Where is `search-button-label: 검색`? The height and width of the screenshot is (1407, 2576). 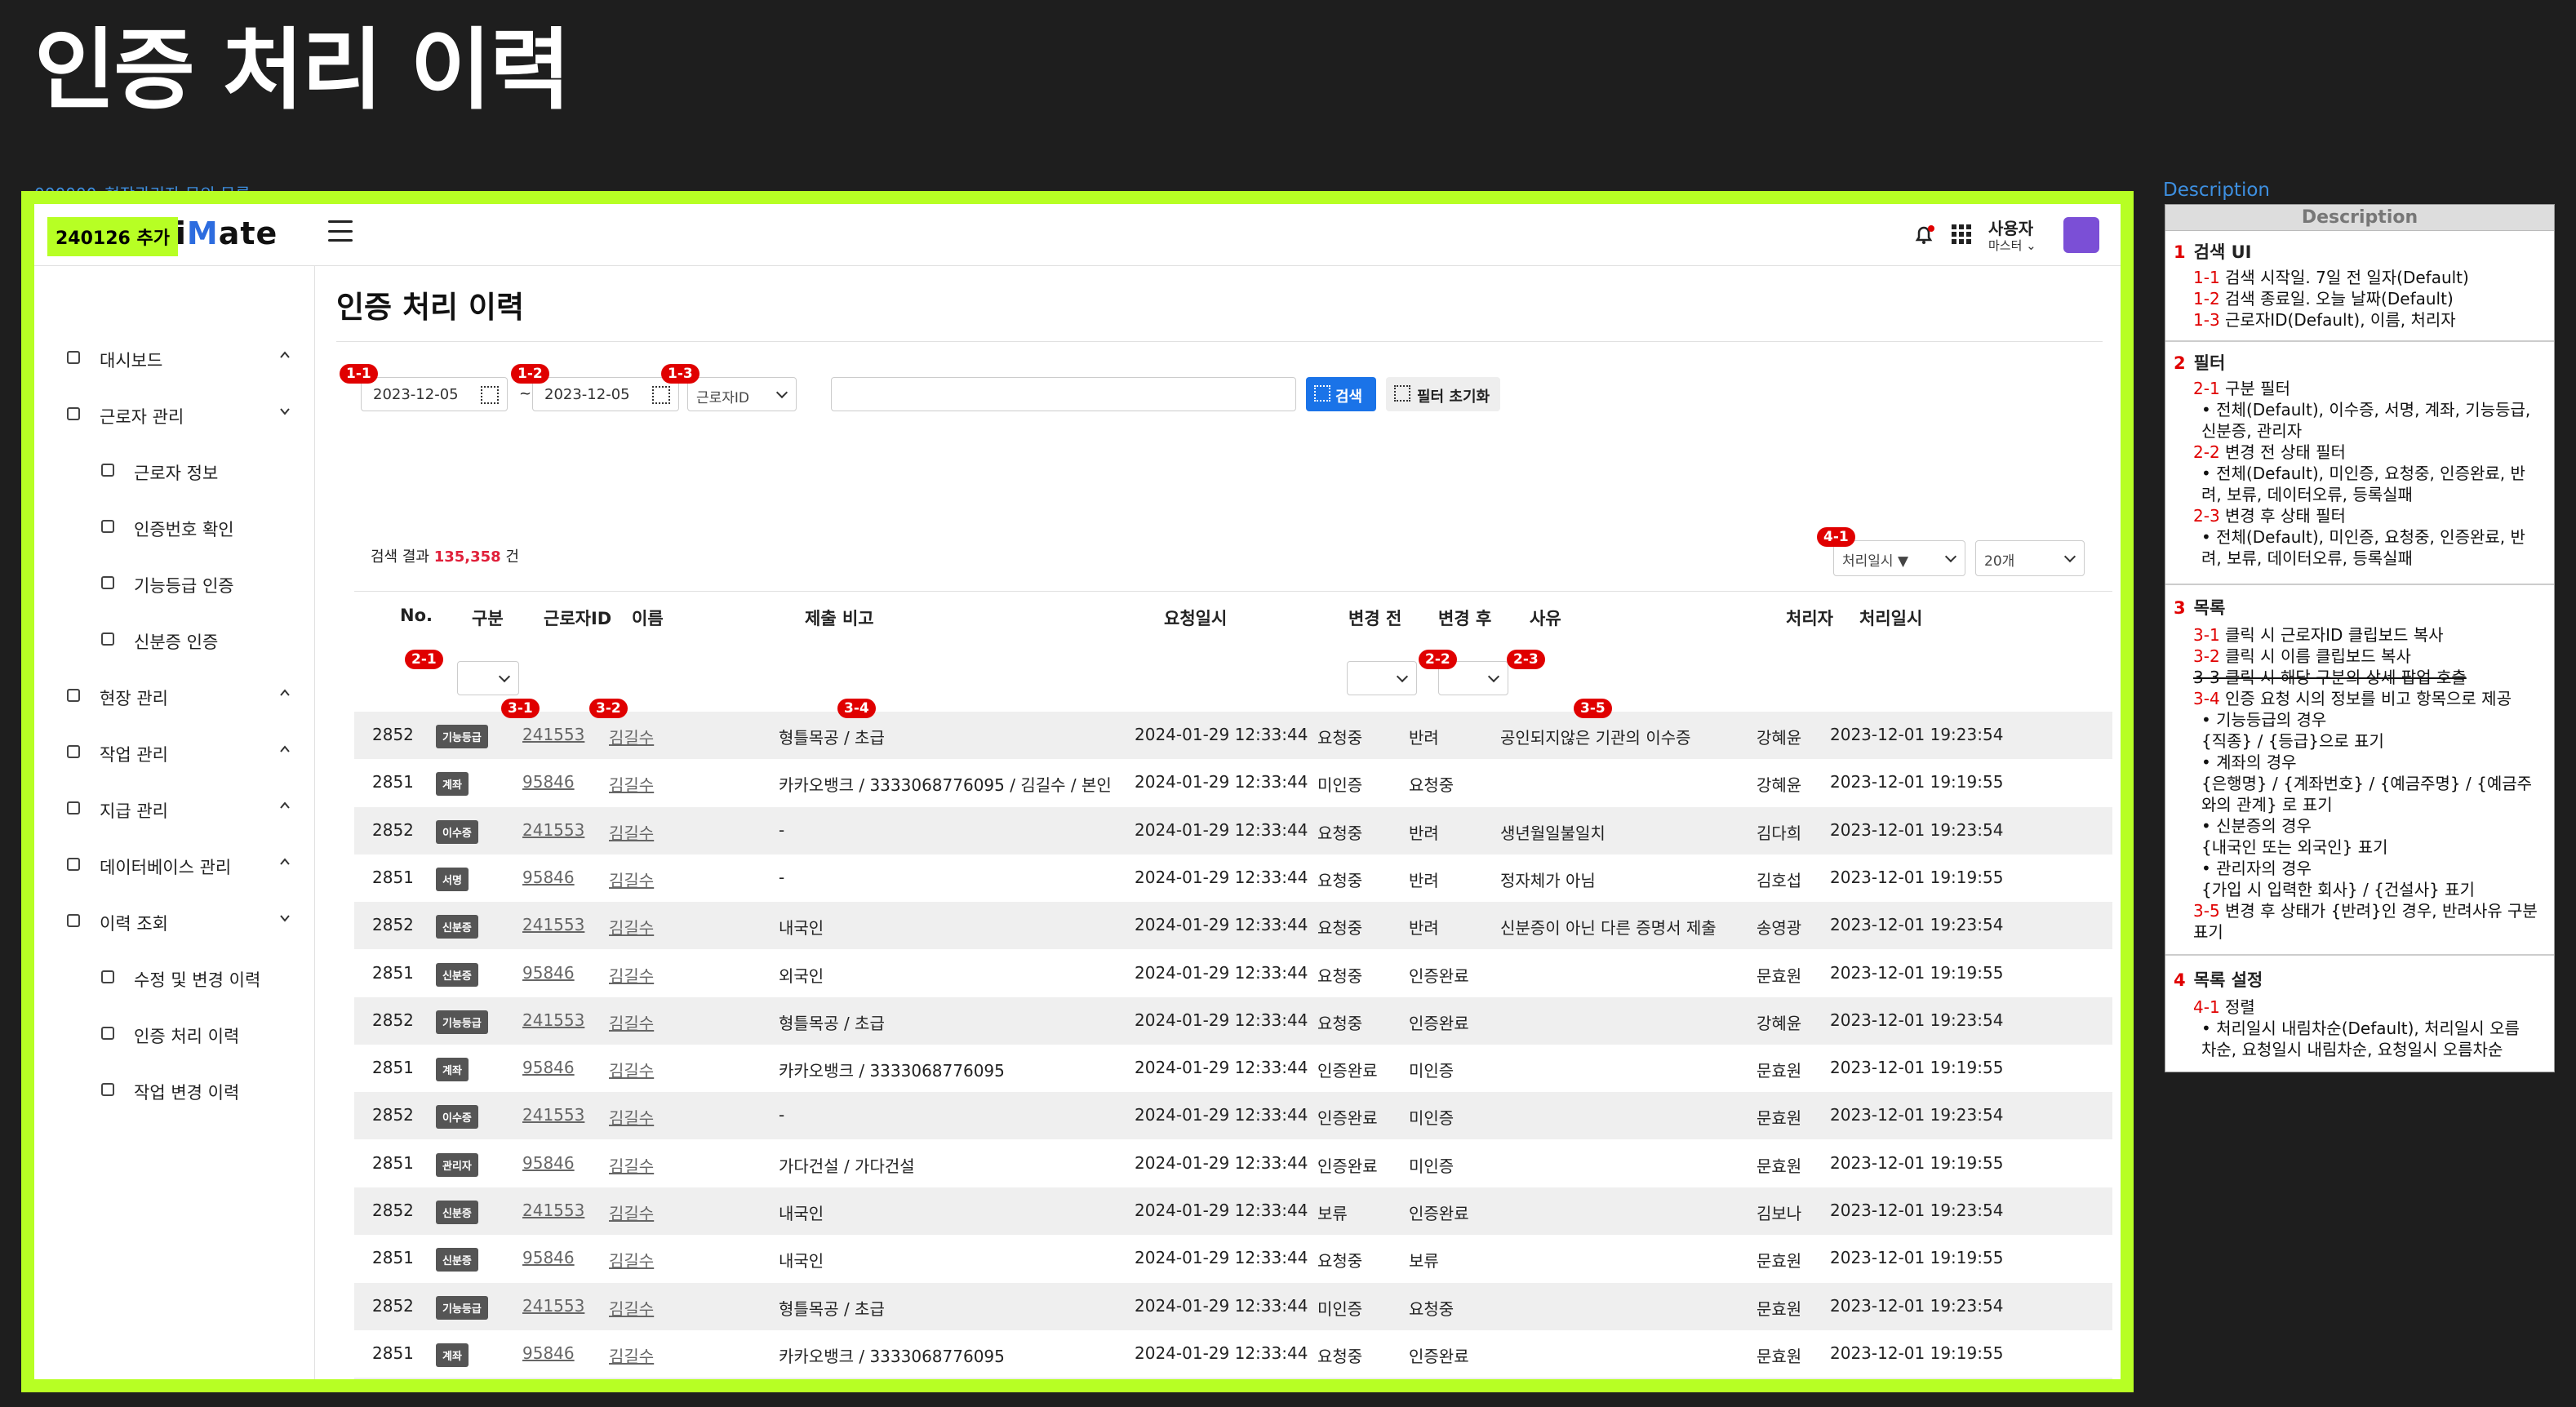 search-button-label: 검색 is located at coordinates (1349, 397).